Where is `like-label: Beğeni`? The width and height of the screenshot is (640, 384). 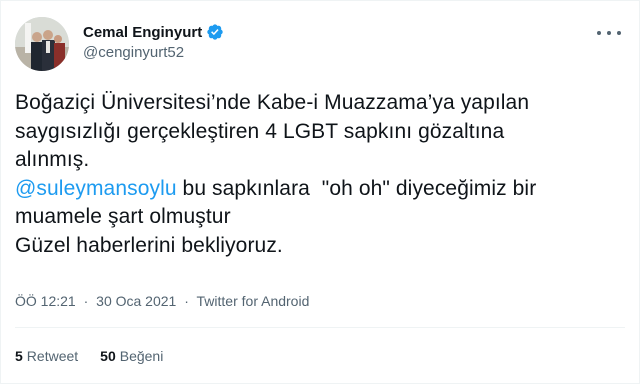 like-label: Beğeni is located at coordinates (141, 356).